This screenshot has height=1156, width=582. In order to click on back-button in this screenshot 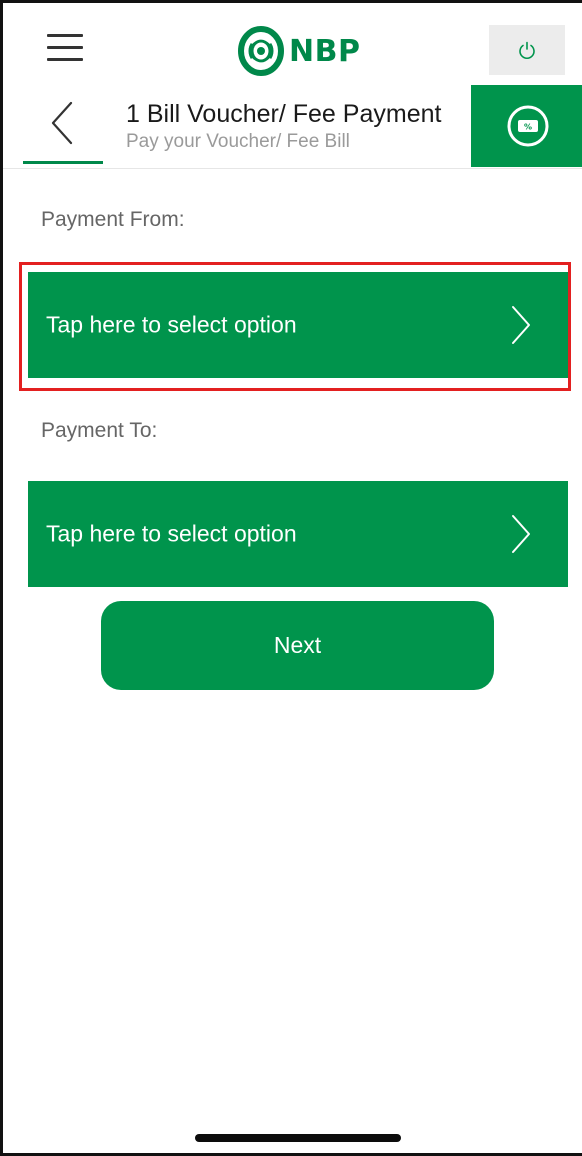, I will do `click(63, 123)`.